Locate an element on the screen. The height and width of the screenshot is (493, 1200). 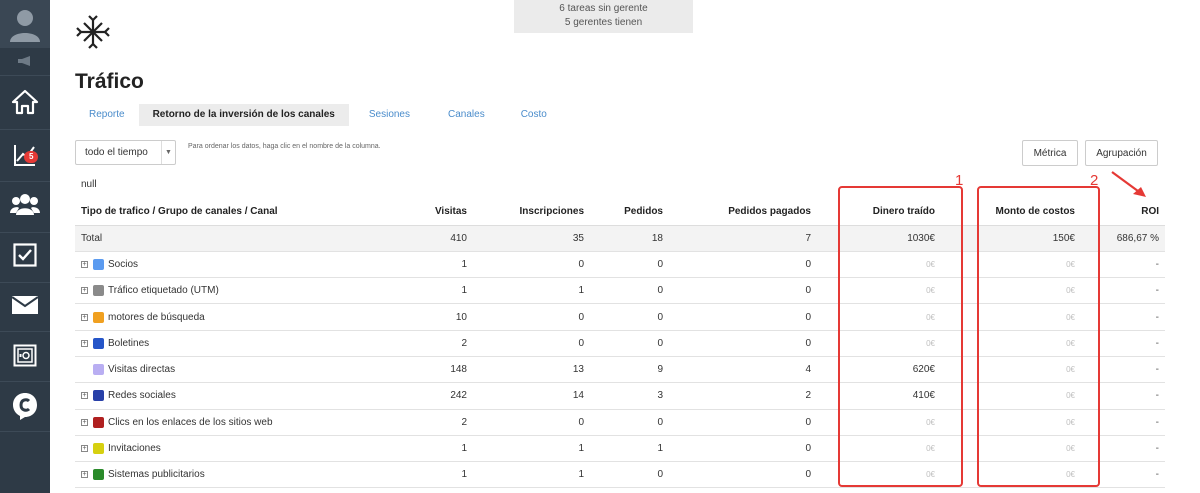
notice-line-1: 6 tareas sin gerente is located at coordinates (603, 8).